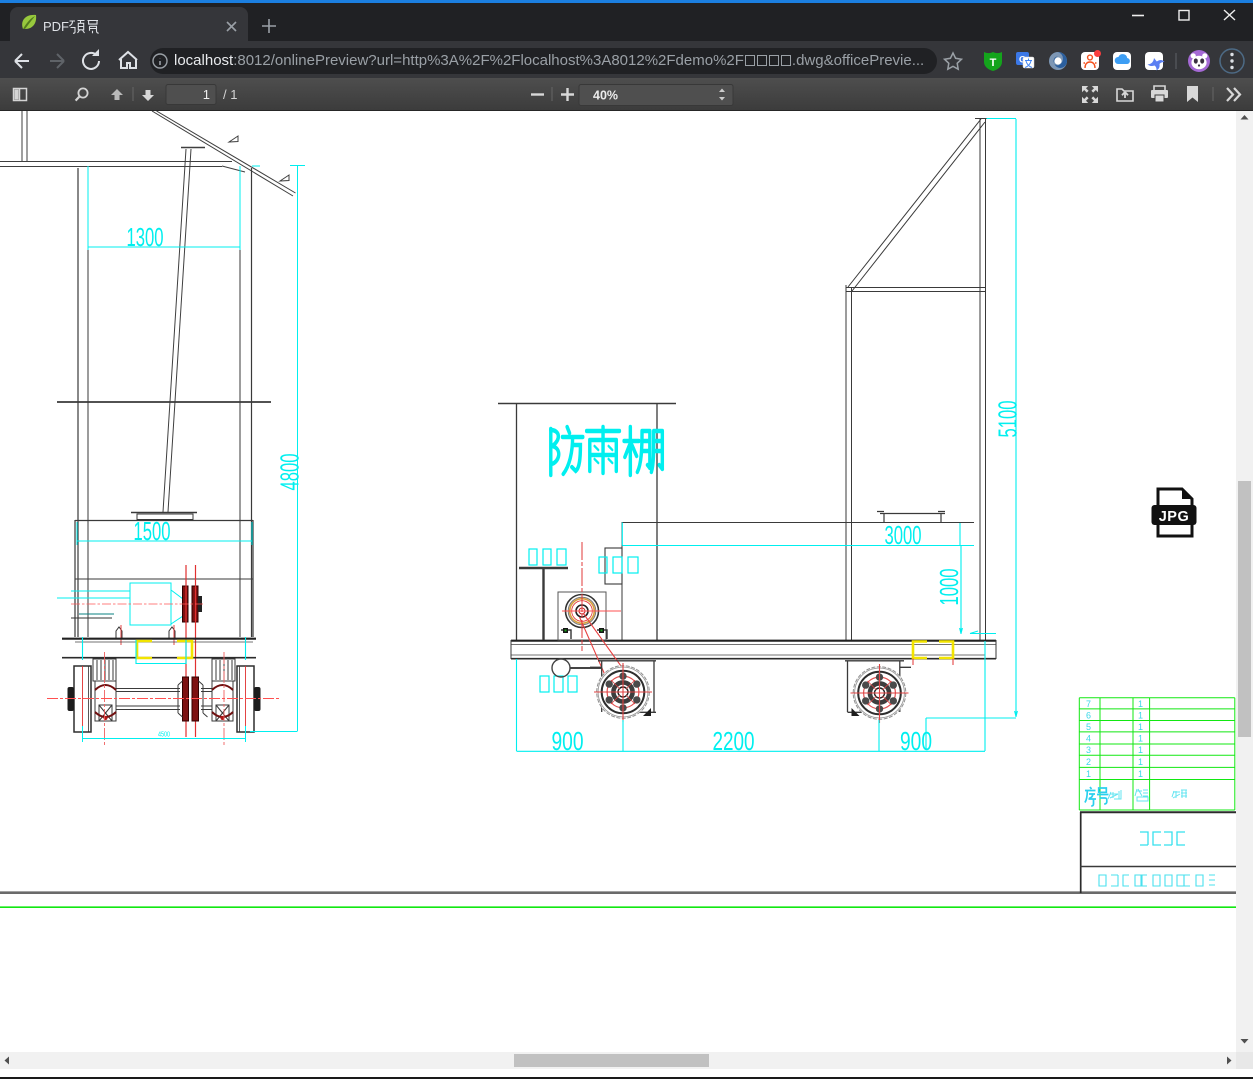  Describe the element at coordinates (1088, 762) in the screenshot. I see `svg-text: 2` at that location.